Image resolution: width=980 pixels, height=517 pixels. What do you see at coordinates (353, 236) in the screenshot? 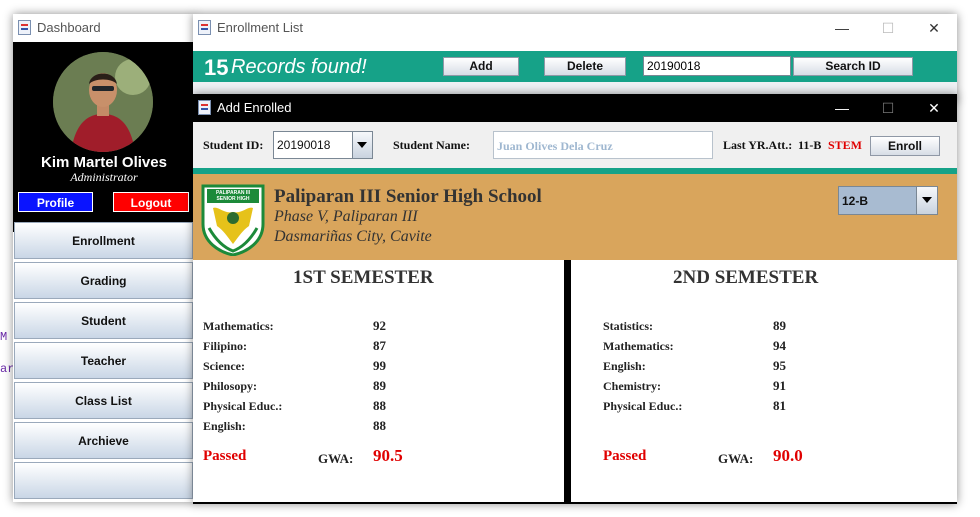
I see `school-address-line2: Dasmariñas City, Cavite` at bounding box center [353, 236].